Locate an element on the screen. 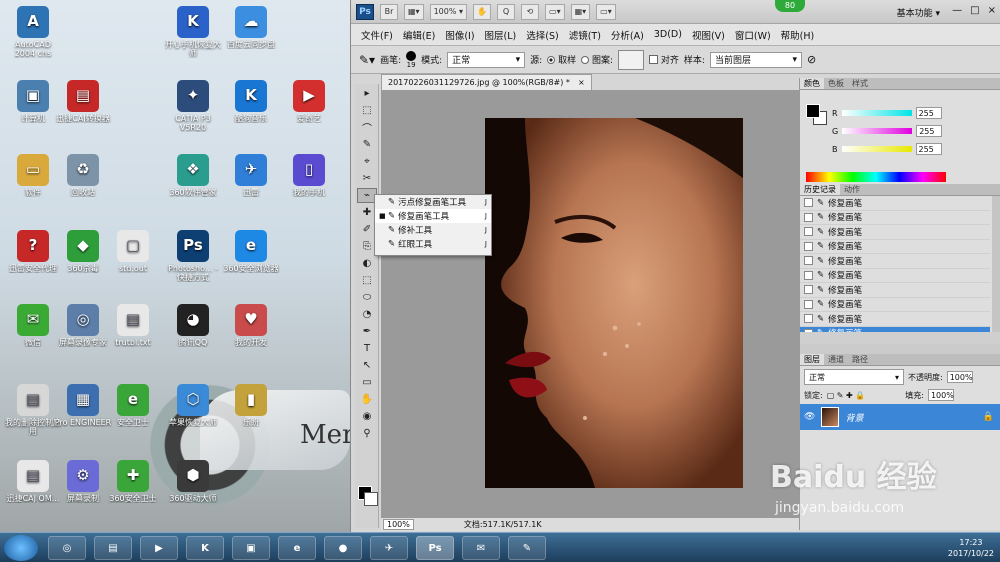 The width and height of the screenshot is (1000, 562). color-slider: R 255 is located at coordinates (912, 113).